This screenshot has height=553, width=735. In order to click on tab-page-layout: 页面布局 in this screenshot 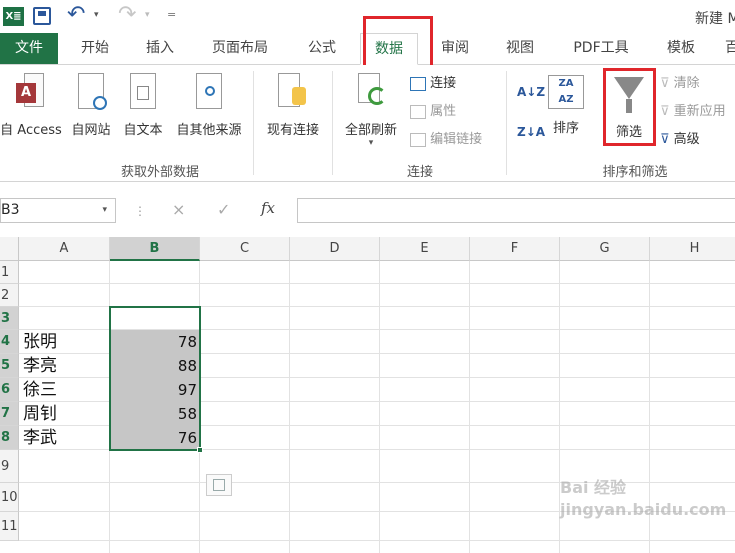, I will do `click(240, 48)`.